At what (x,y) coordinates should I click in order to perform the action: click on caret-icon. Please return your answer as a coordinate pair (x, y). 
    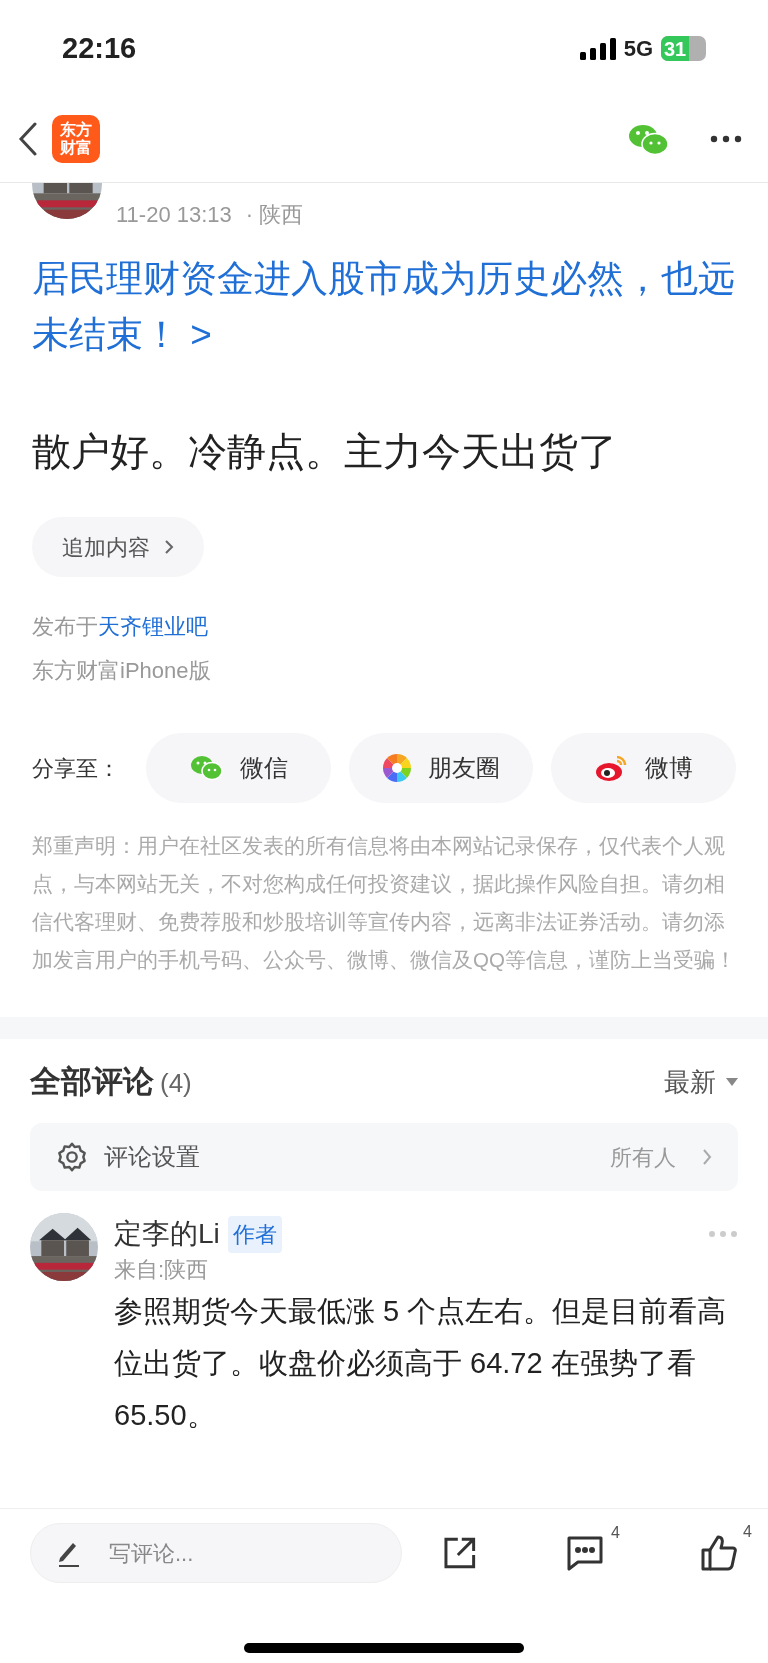
    Looking at the image, I should click on (732, 1082).